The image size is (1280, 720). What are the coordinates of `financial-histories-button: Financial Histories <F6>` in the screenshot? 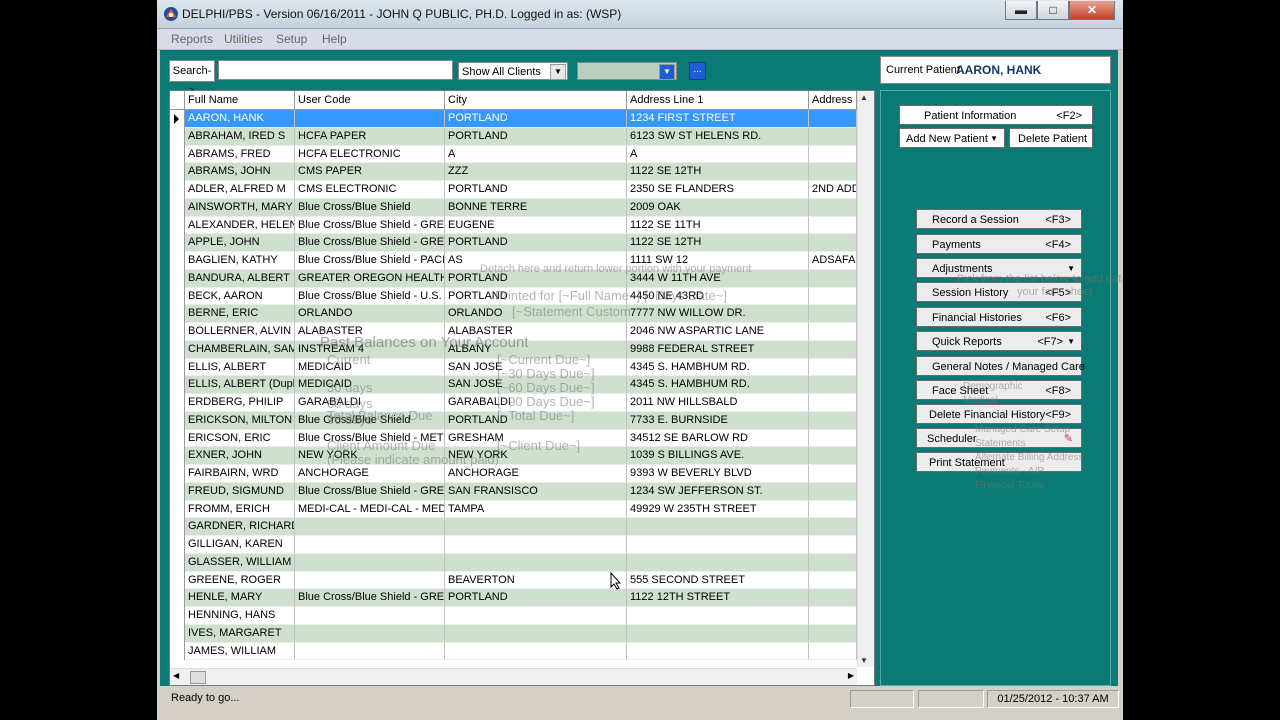 It's located at (999, 317).